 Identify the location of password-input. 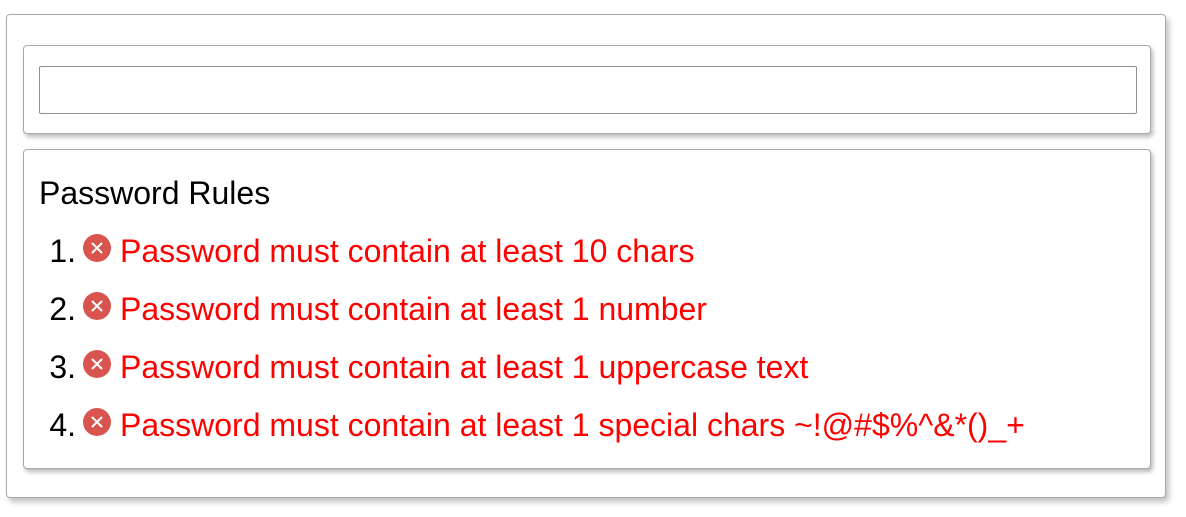
(588, 90).